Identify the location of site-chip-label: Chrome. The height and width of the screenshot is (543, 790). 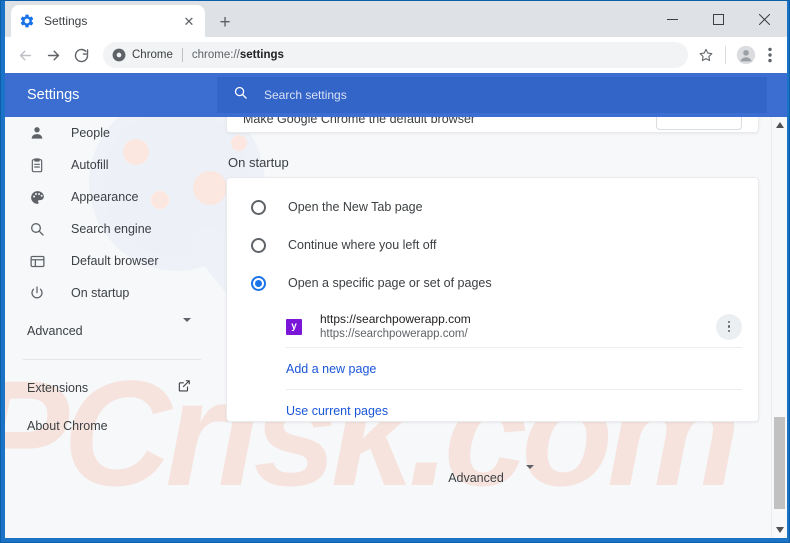
(152, 55).